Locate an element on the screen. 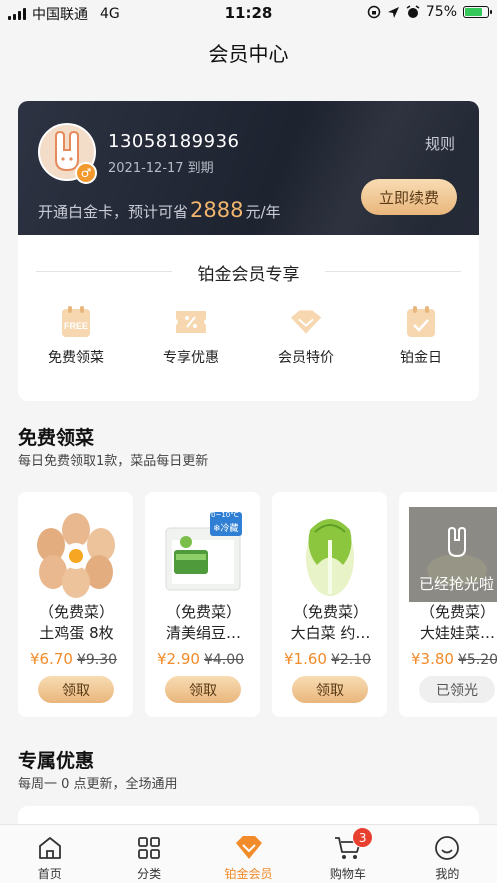 This screenshot has height=883, width=497. save-line: 开通白金卡，预计可省 2888 元/年 is located at coordinates (159, 210).